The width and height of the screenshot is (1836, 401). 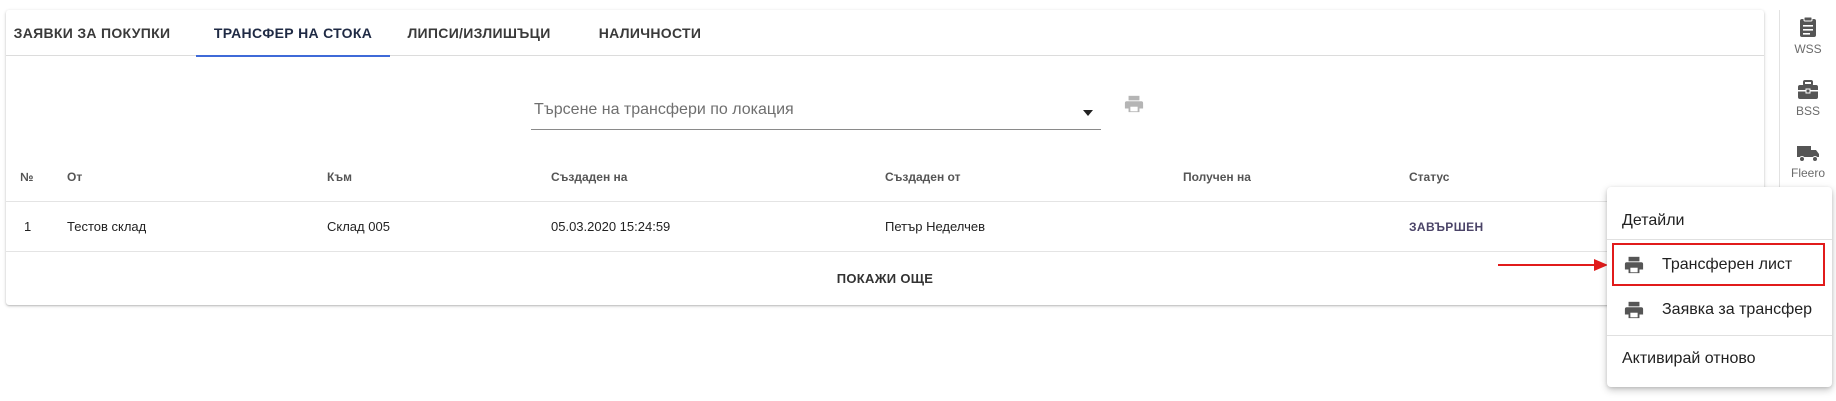 What do you see at coordinates (1446, 227) in the screenshot?
I see `status-badge: ЗАВЪРШЕН` at bounding box center [1446, 227].